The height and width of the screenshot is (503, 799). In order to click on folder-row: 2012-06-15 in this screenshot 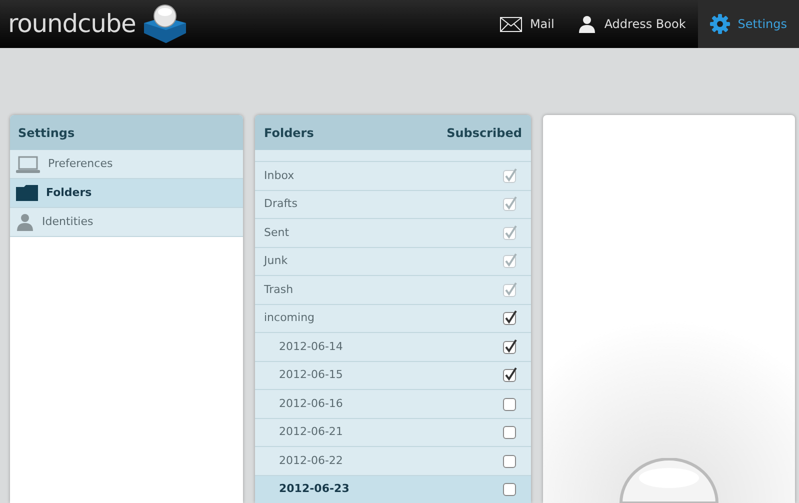, I will do `click(393, 376)`.